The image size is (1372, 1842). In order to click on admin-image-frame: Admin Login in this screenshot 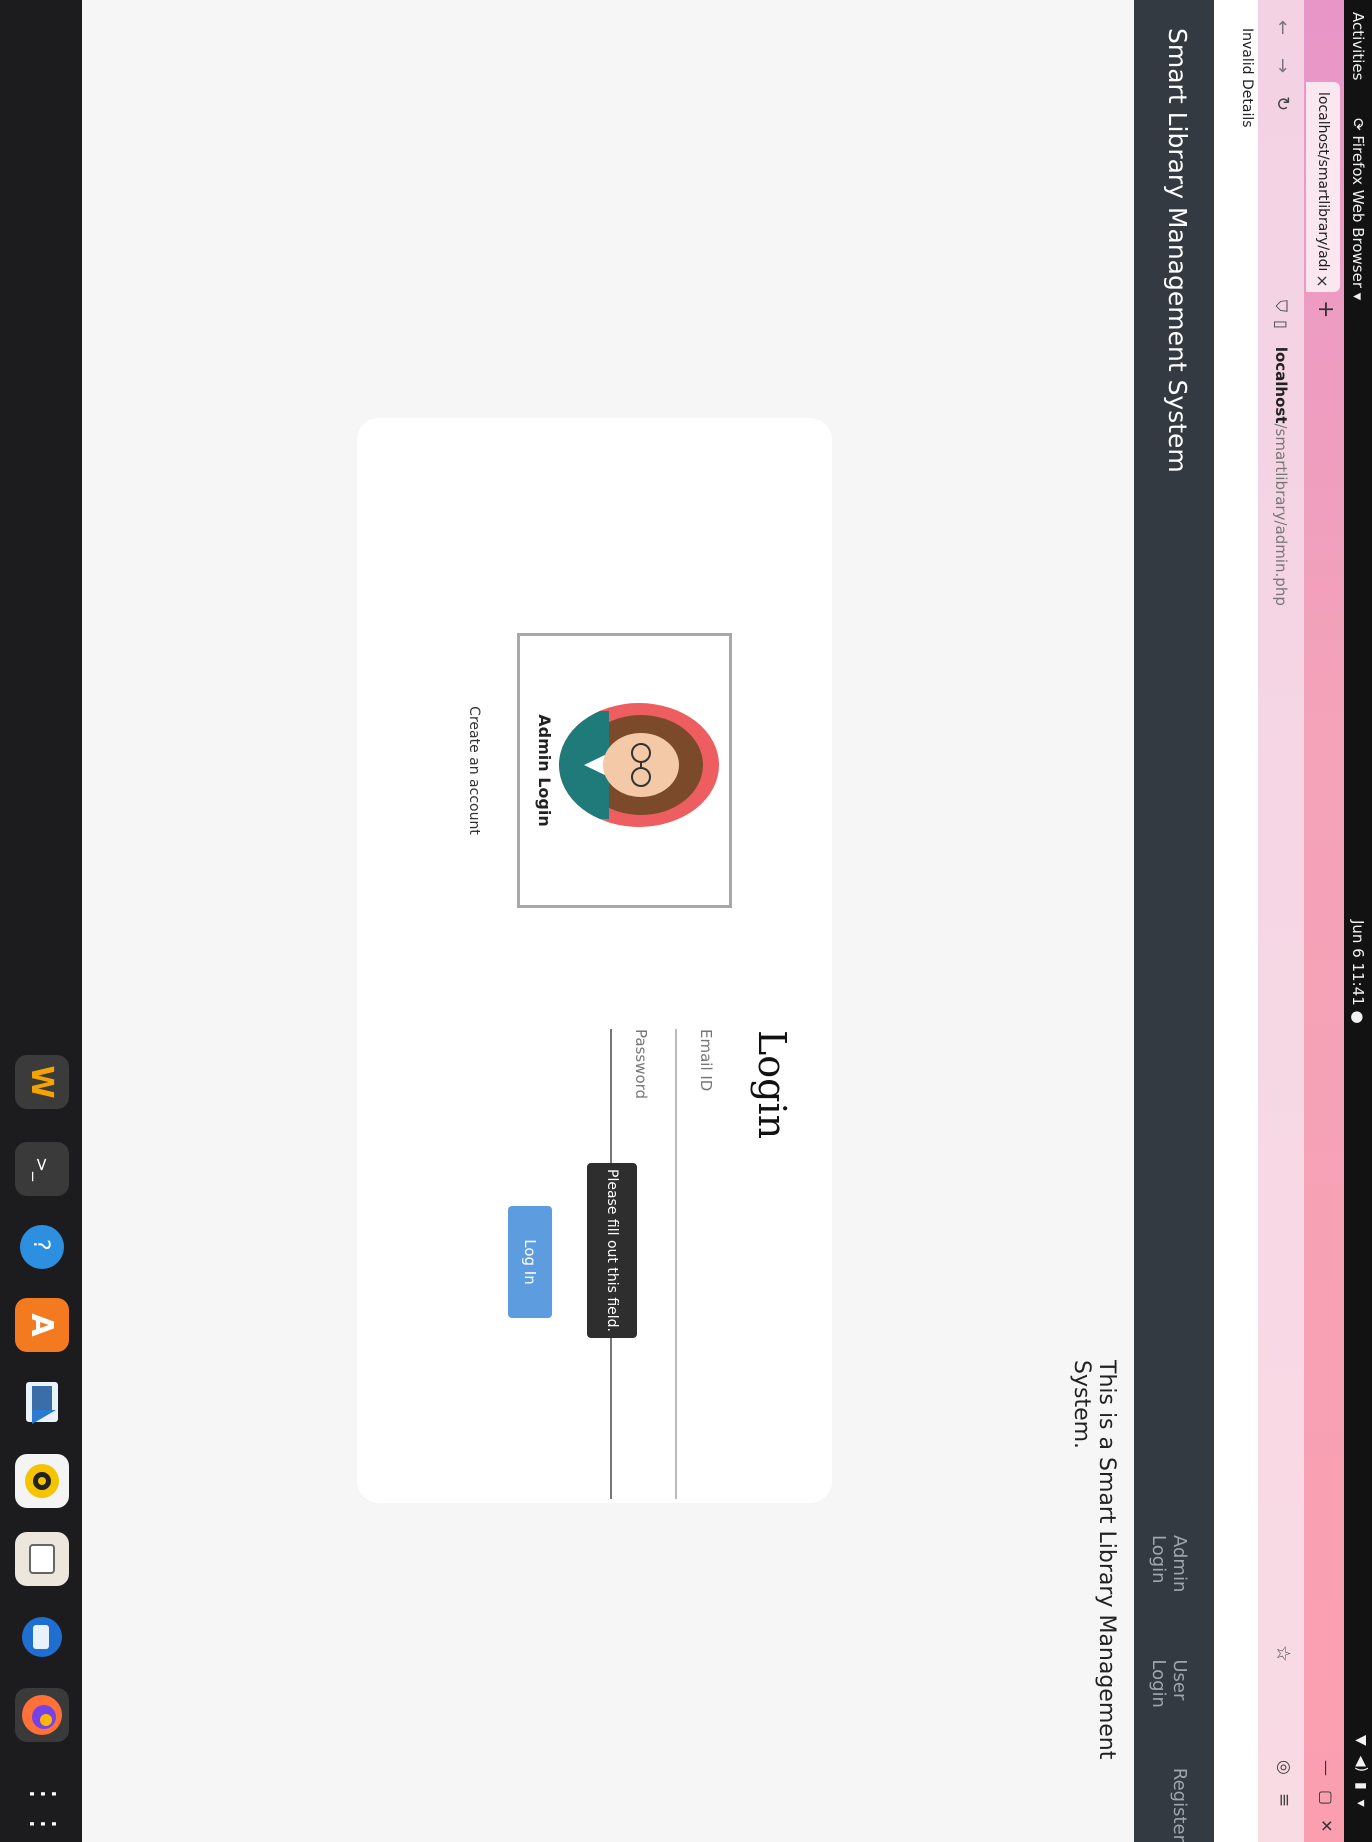, I will do `click(624, 770)`.